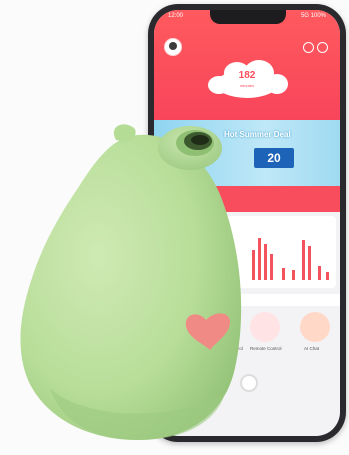 This screenshot has height=455, width=349. What do you see at coordinates (322, 47) in the screenshot?
I see `settings-icon` at bounding box center [322, 47].